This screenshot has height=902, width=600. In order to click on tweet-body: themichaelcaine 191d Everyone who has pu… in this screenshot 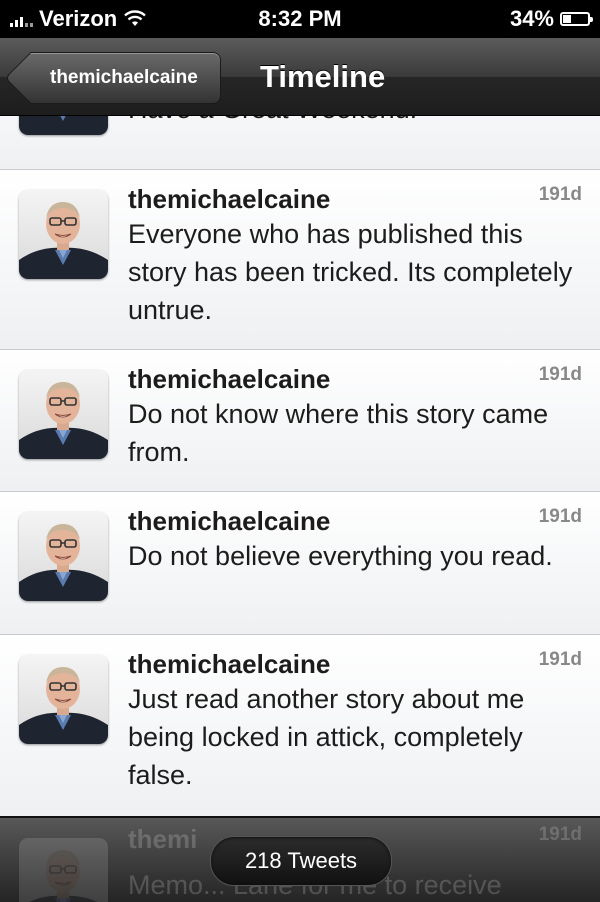, I will do `click(355, 256)`.